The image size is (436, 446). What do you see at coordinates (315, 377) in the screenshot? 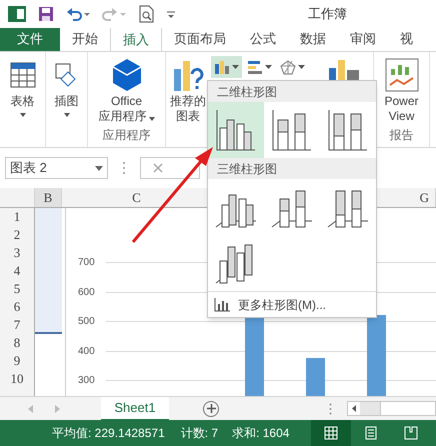
I see `chart-bar` at bounding box center [315, 377].